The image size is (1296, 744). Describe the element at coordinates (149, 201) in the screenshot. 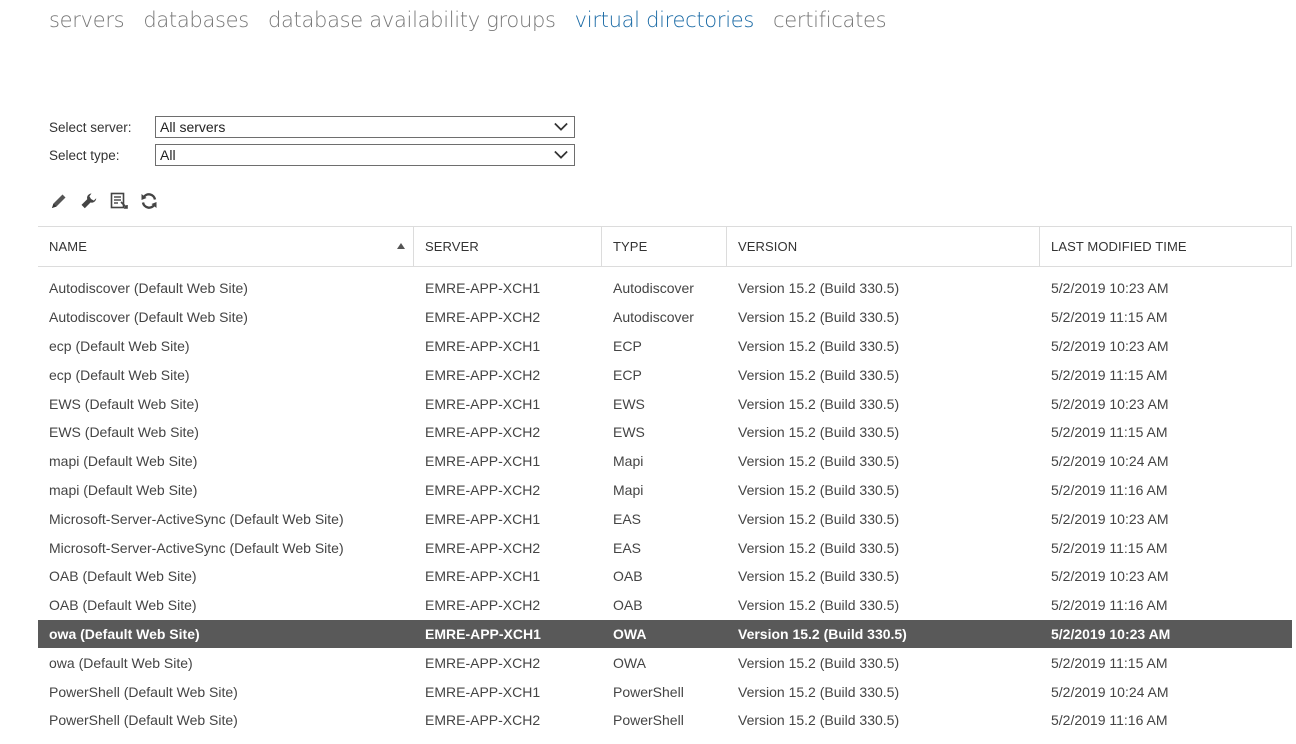

I see `refresh-icon` at that location.